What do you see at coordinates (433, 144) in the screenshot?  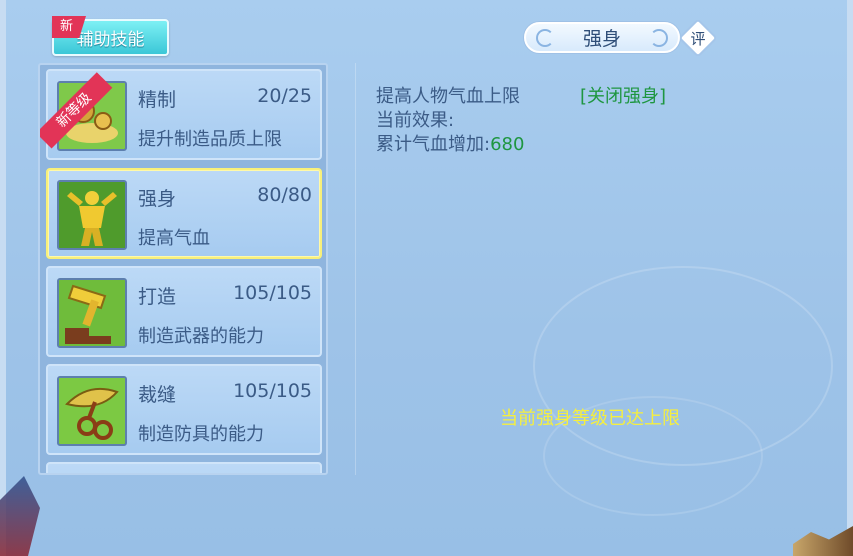 I see `cumulative-label: 累计气血增加:` at bounding box center [433, 144].